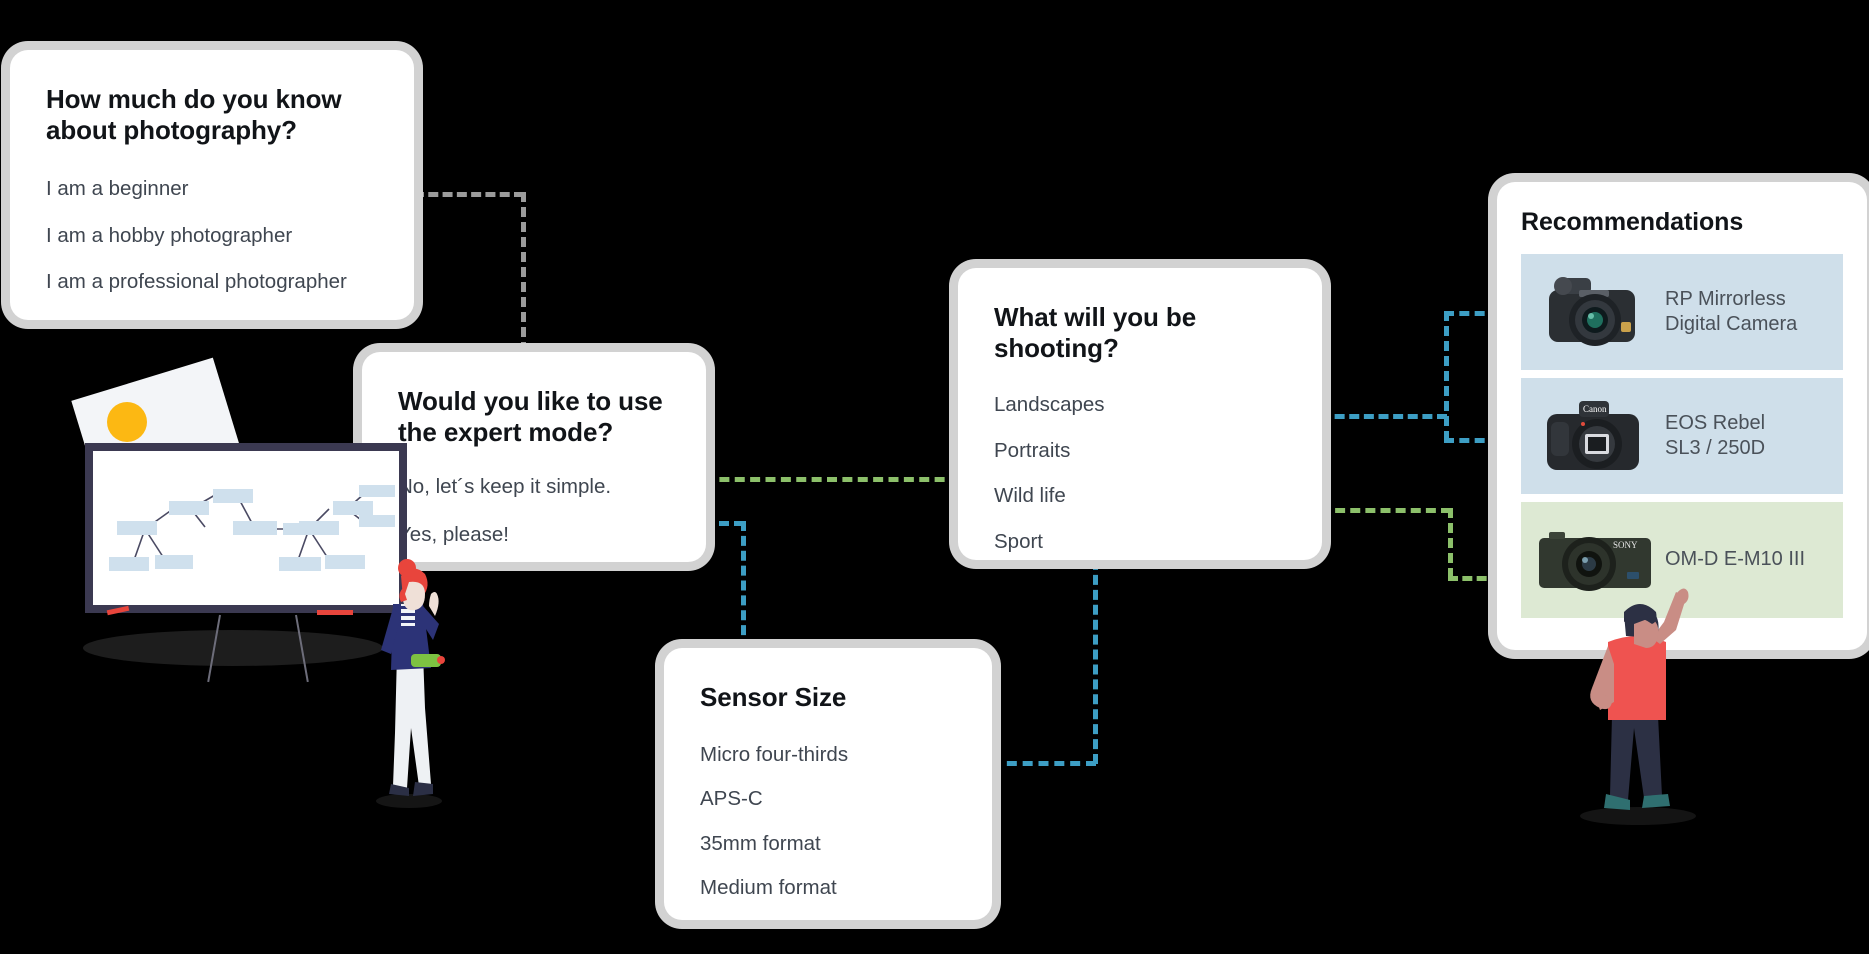 The width and height of the screenshot is (1869, 954). What do you see at coordinates (1140, 496) in the screenshot?
I see `option-wild-life: Wild life` at bounding box center [1140, 496].